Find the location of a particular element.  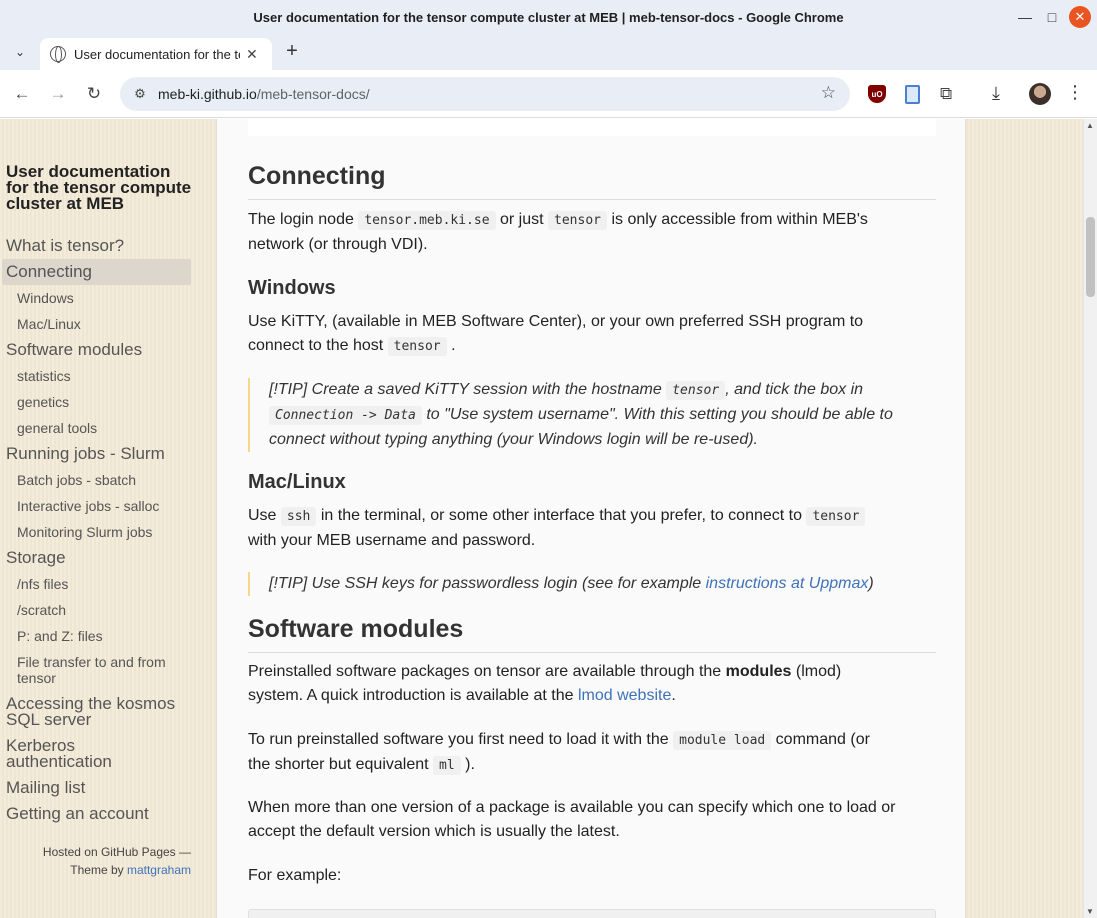

nav-general-tools: general tools is located at coordinates (57, 428).